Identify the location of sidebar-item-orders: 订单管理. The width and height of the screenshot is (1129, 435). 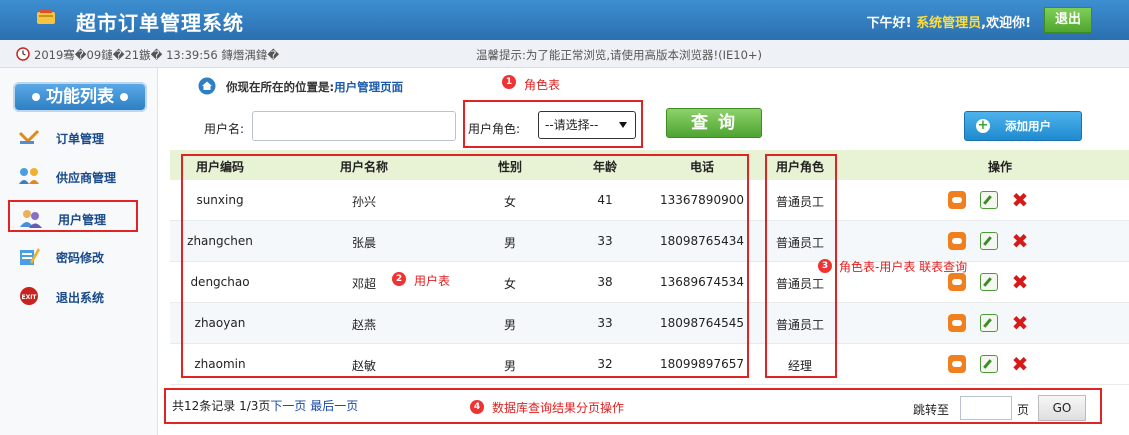
(73, 137).